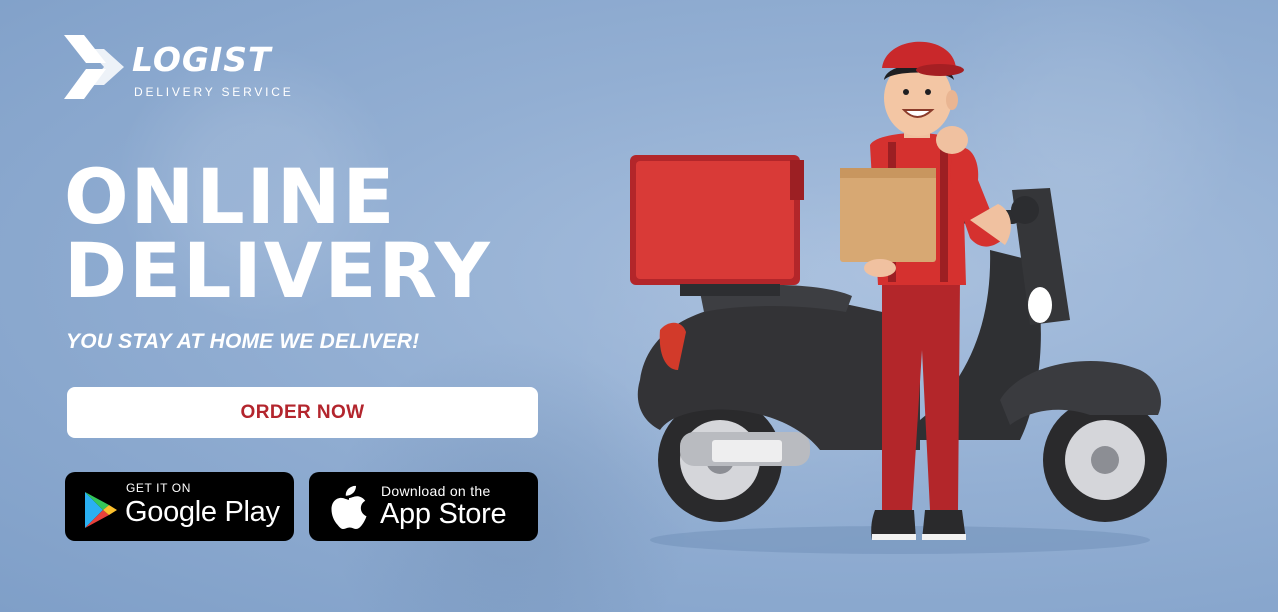  Describe the element at coordinates (101, 510) in the screenshot. I see `google-play-icon` at that location.